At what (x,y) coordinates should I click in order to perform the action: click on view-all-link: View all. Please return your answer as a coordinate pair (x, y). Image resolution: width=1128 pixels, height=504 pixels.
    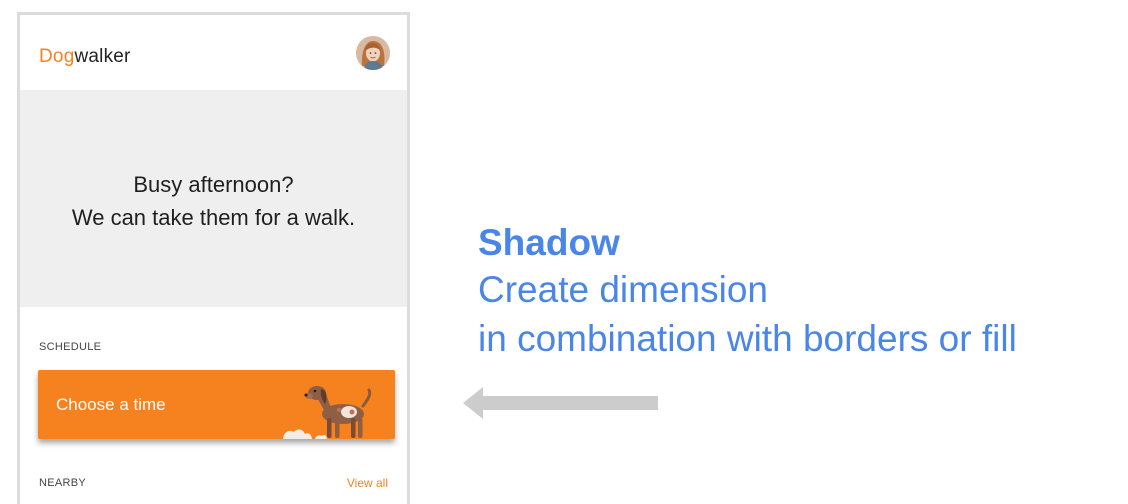
    Looking at the image, I should click on (367, 483).